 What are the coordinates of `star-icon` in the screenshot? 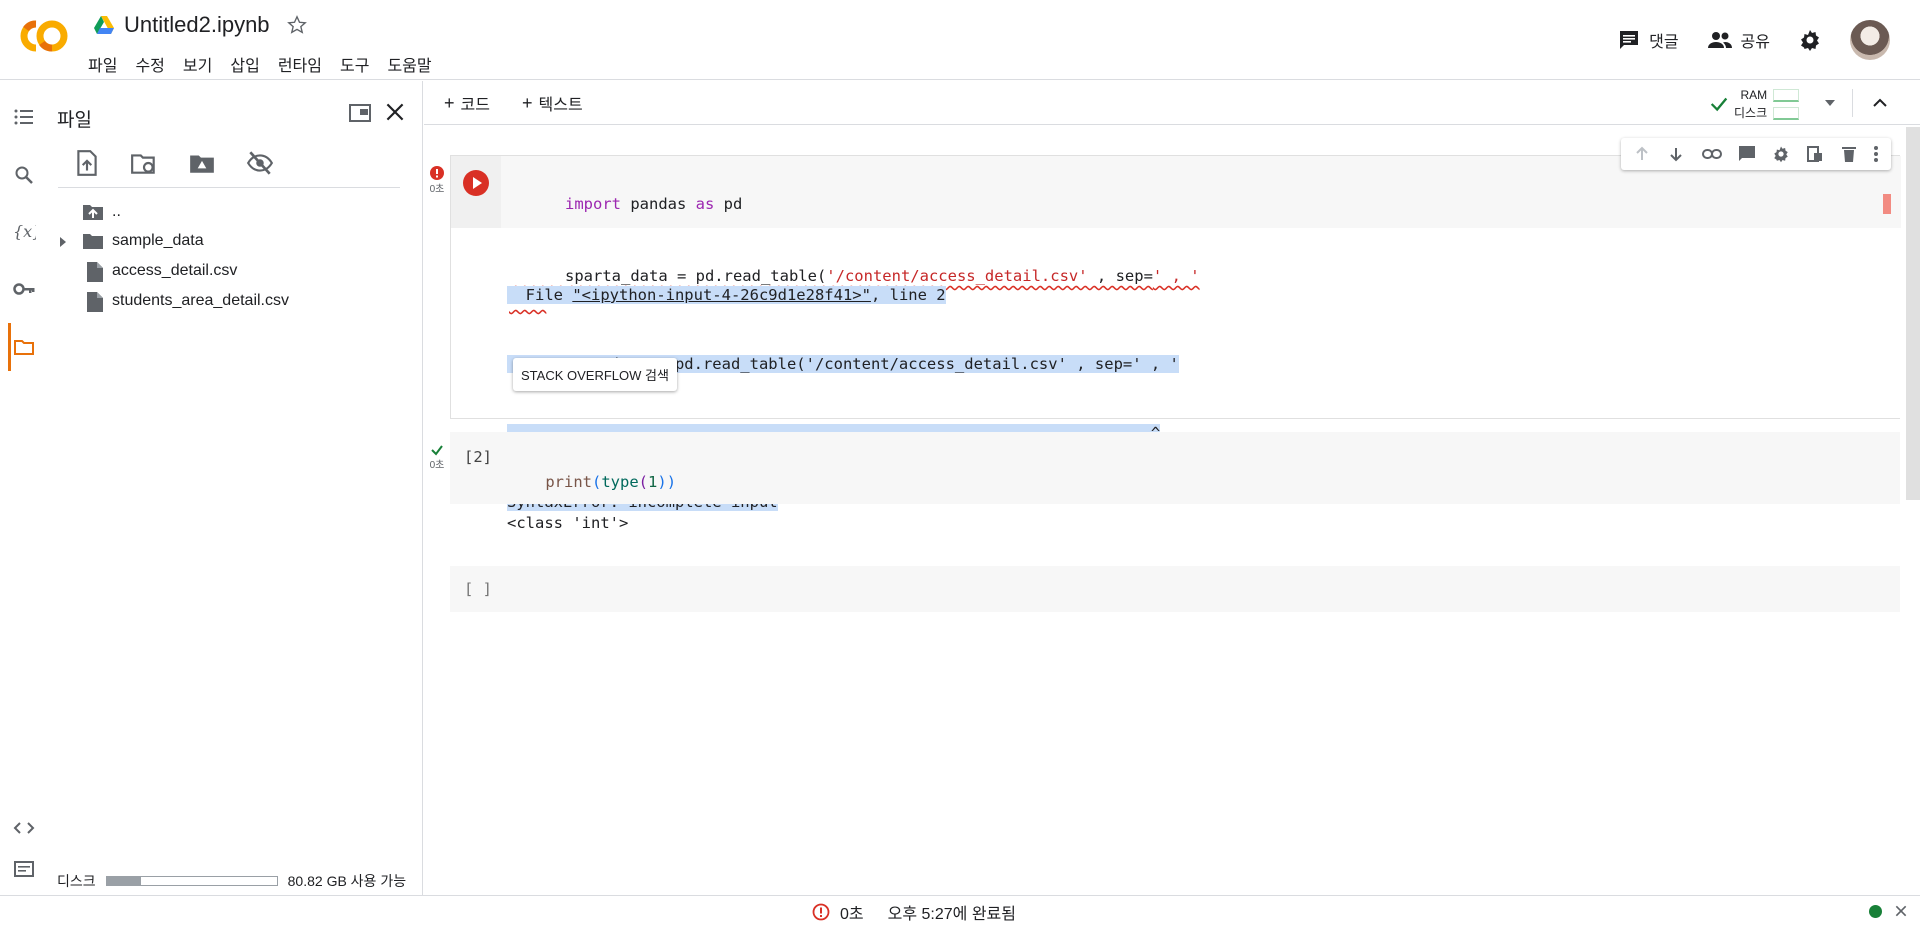 It's located at (297, 25).